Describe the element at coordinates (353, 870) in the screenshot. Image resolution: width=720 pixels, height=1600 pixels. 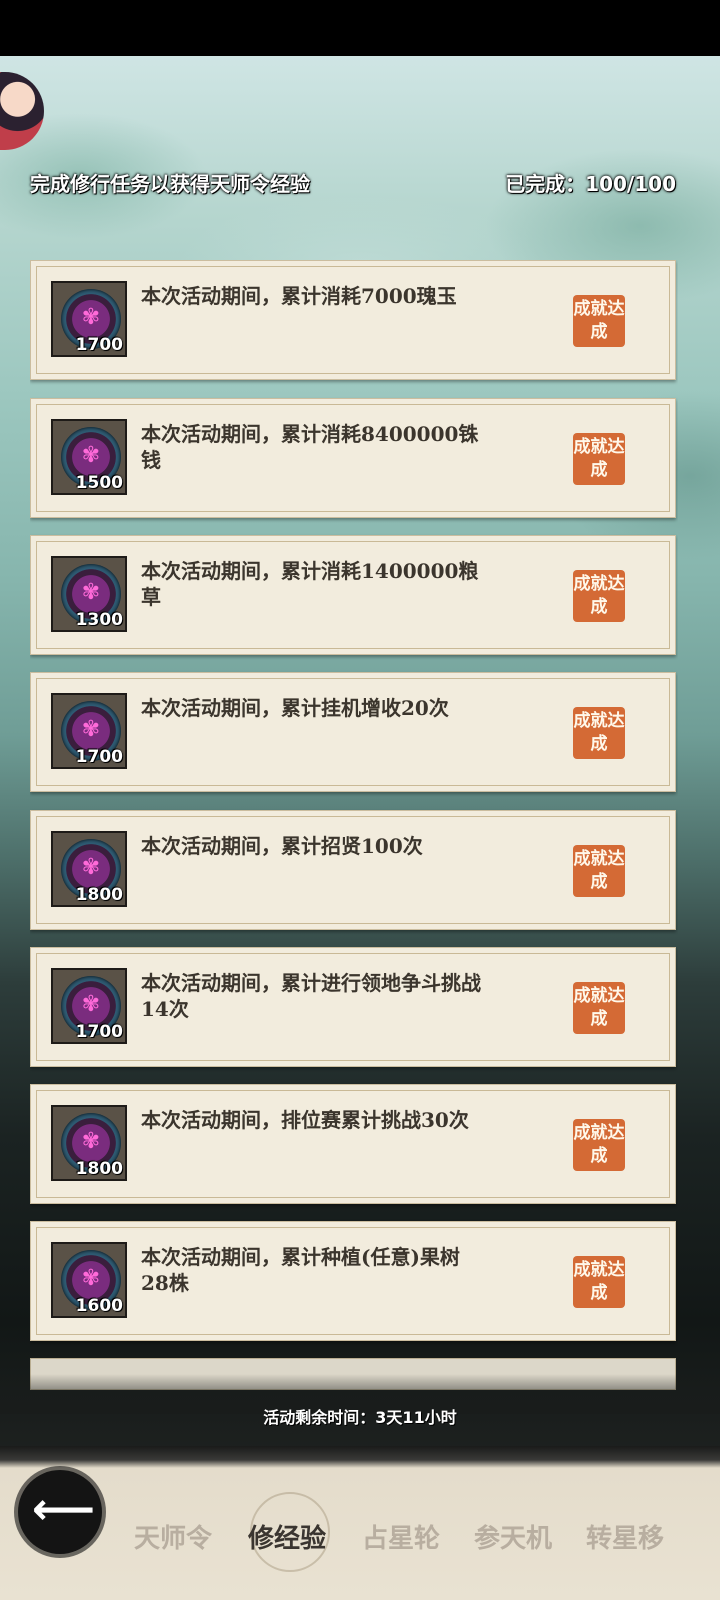
I see `task-card: ✾ 1800 本次活动期间，累计招贤100次 成就达成` at that location.